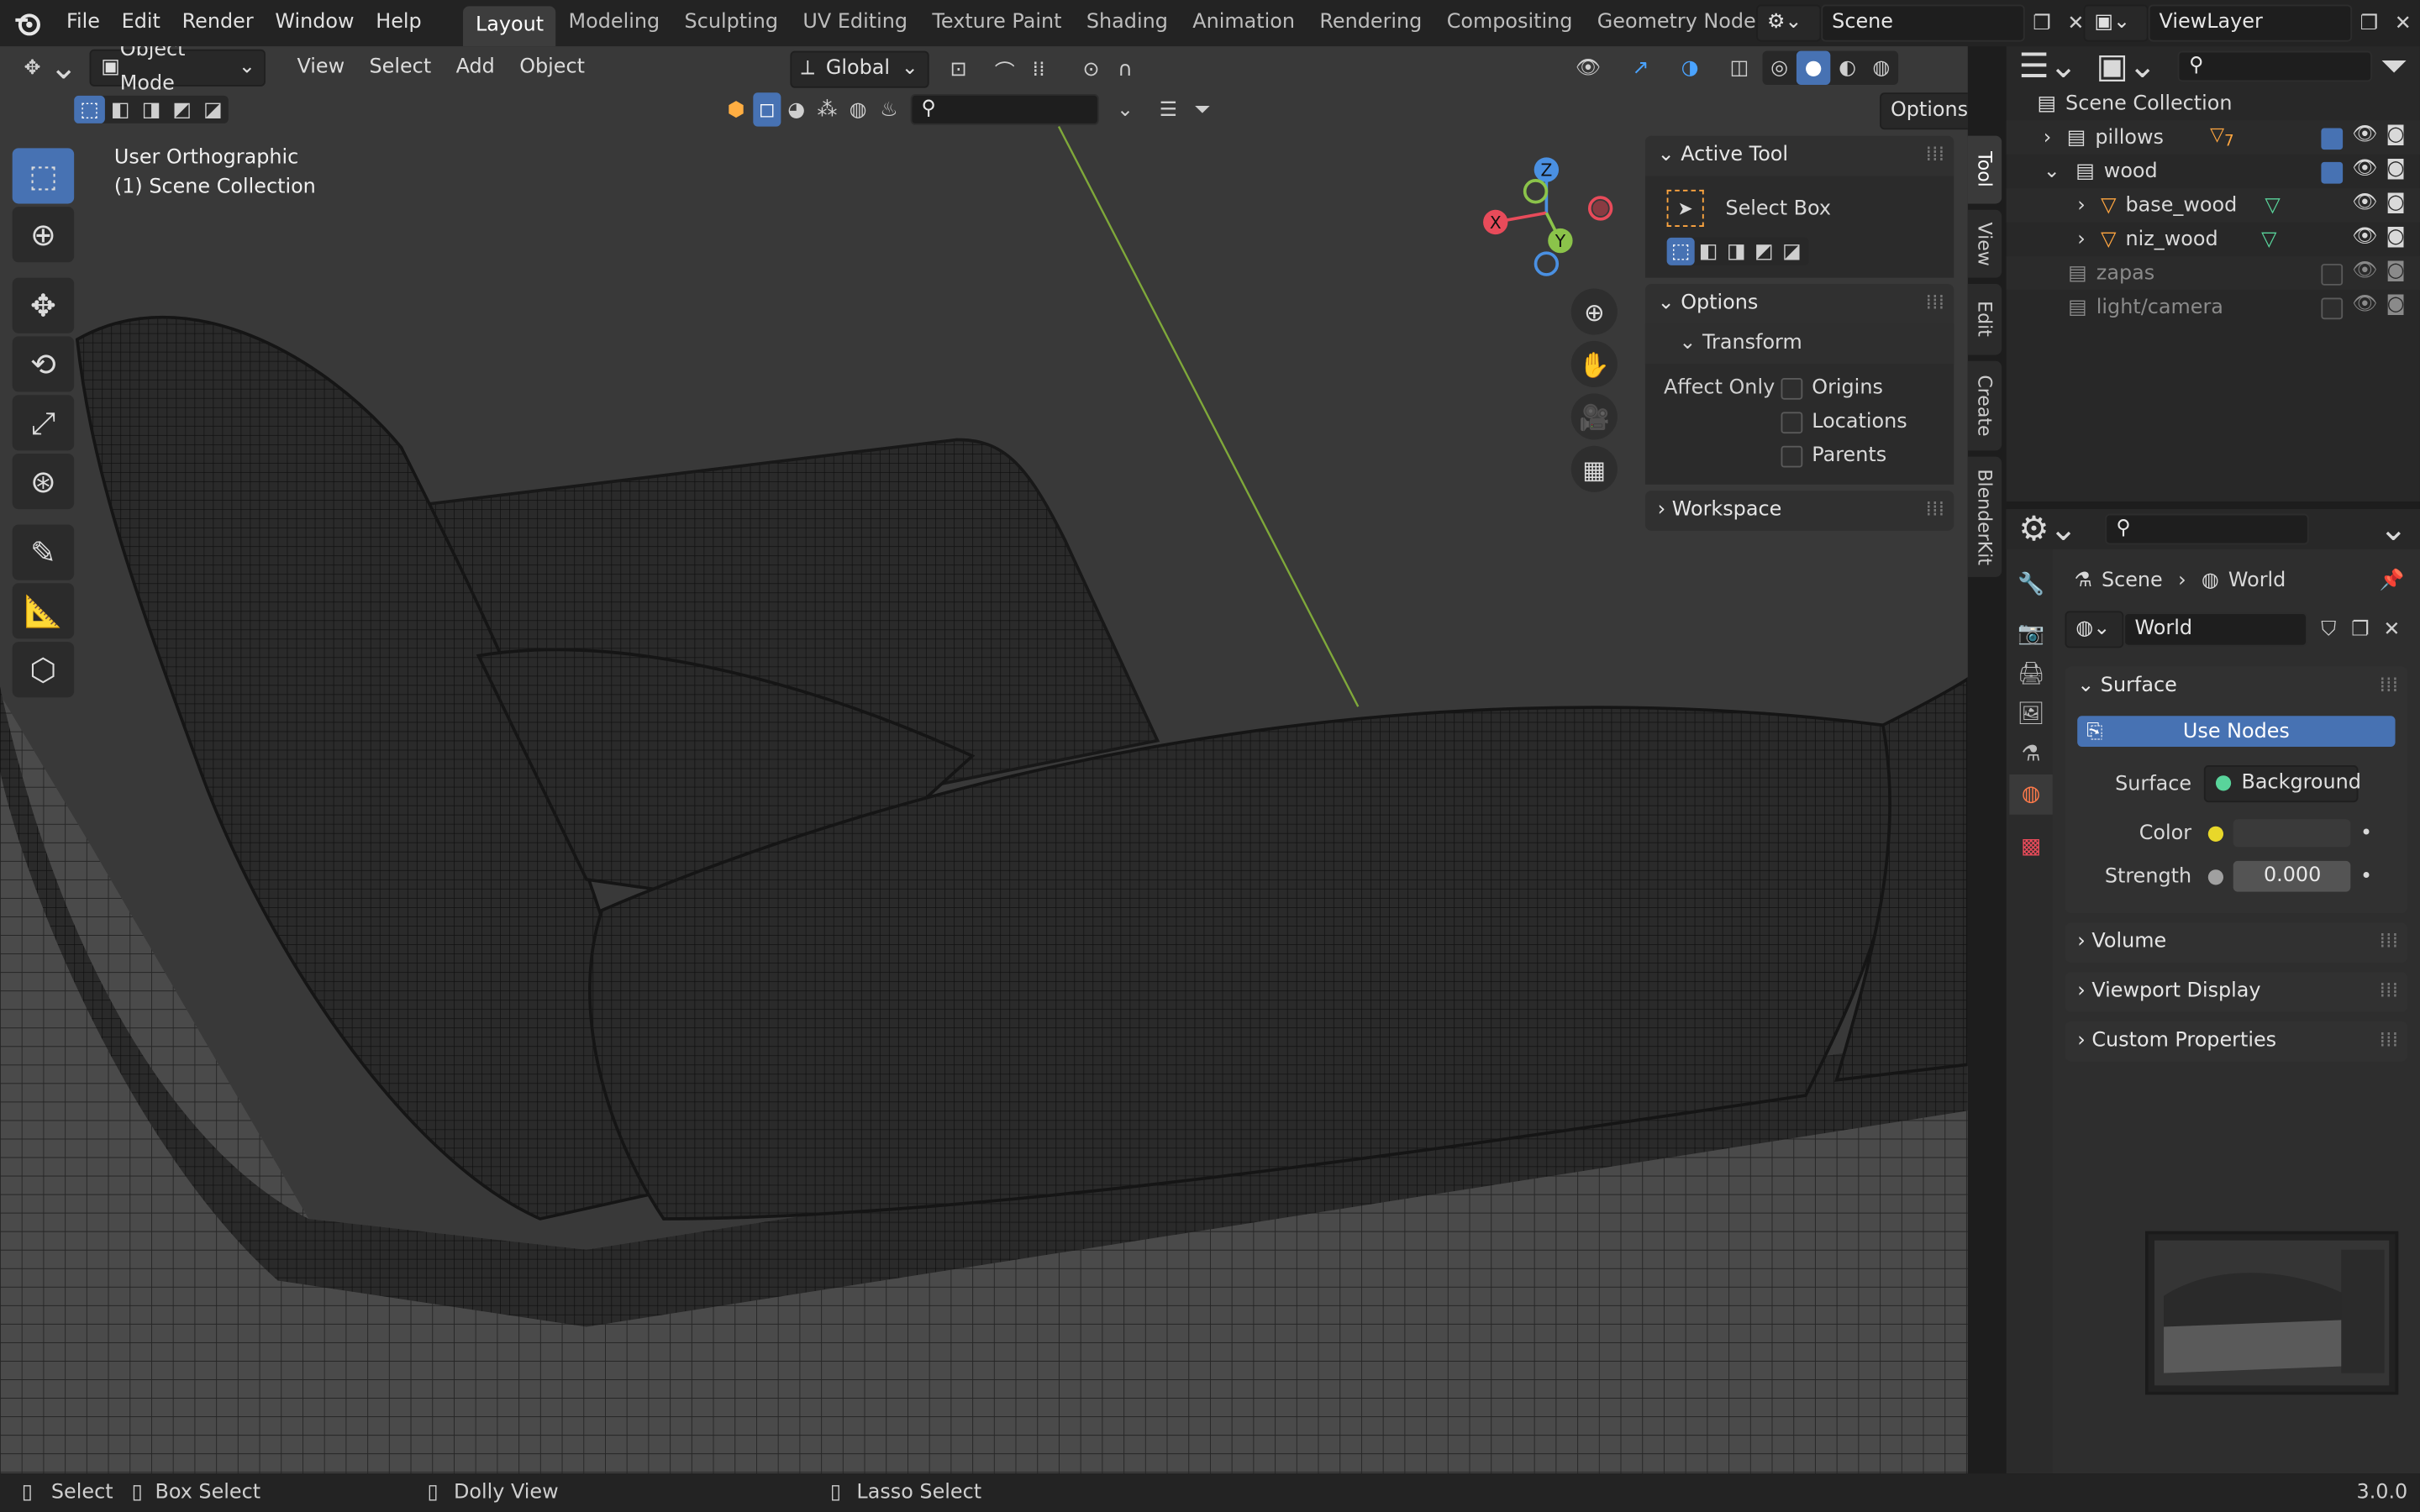 Image resolution: width=2420 pixels, height=1512 pixels. Describe the element at coordinates (2215, 833) in the screenshot. I see `color-socket-icon: ●` at that location.